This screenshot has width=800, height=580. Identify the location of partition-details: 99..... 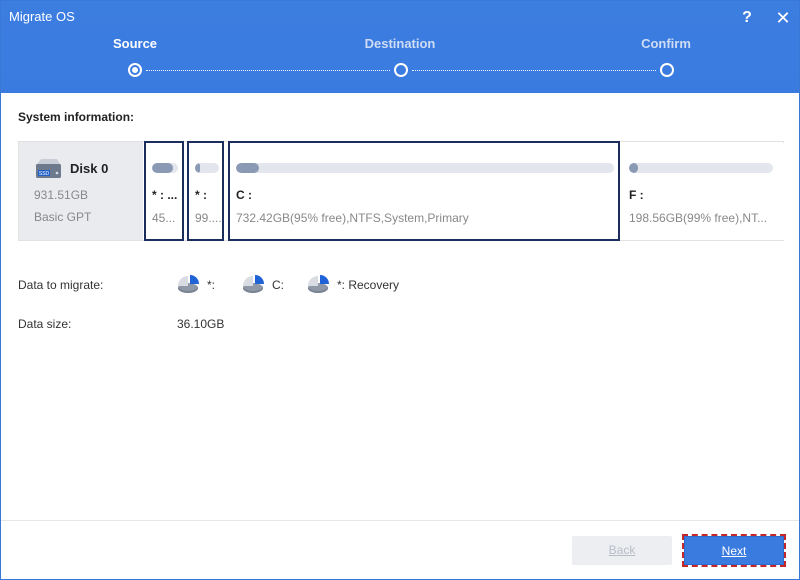
(208, 218).